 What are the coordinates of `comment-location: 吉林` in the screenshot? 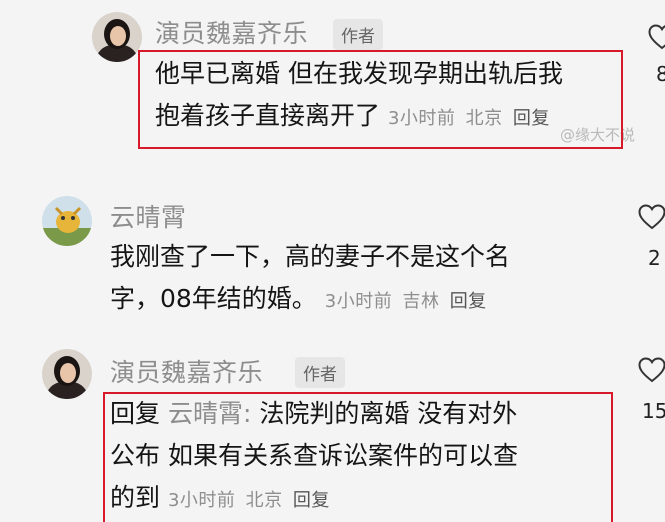 It's located at (421, 301).